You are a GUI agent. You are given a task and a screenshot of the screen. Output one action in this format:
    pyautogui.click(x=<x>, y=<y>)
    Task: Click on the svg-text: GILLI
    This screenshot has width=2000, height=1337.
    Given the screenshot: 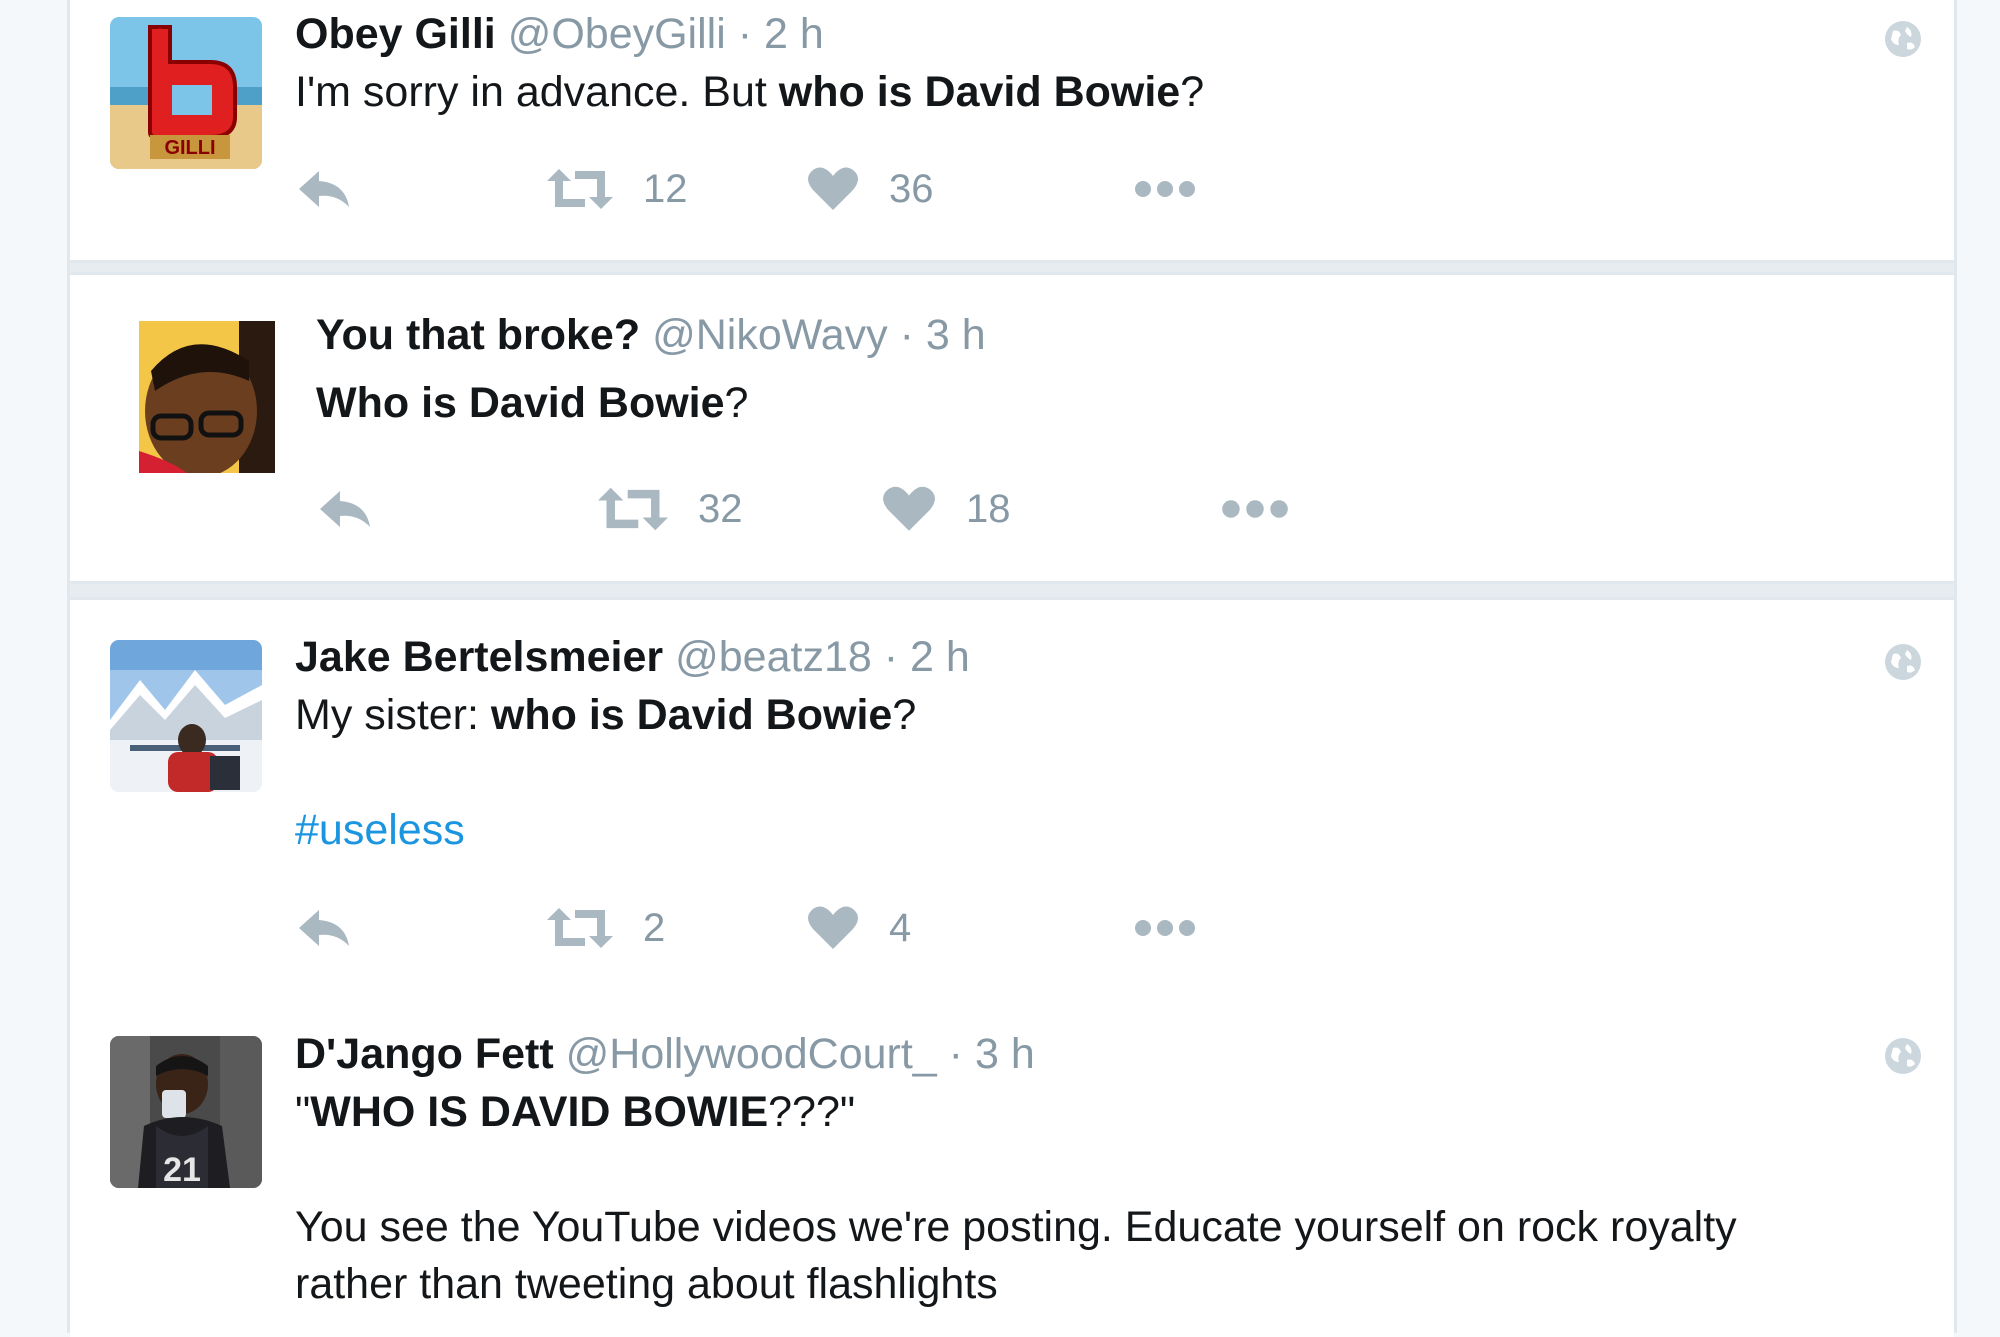 What is the action you would take?
    pyautogui.click(x=189, y=148)
    